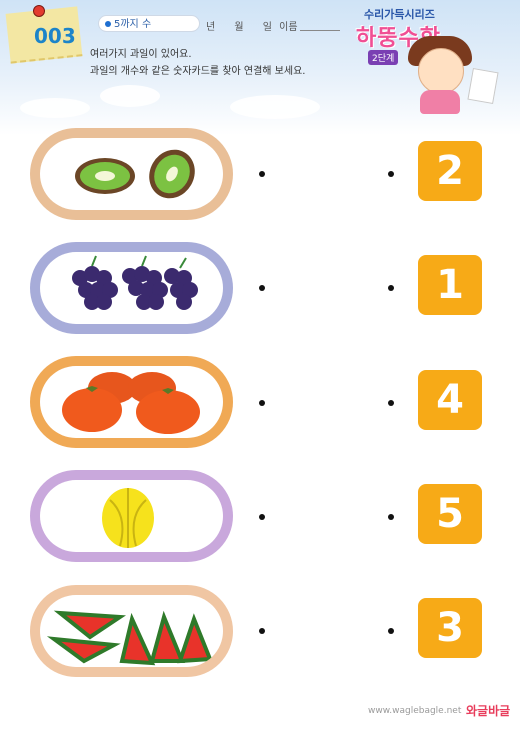  I want to click on date-row: 년 월 일 이름, so click(252, 25).